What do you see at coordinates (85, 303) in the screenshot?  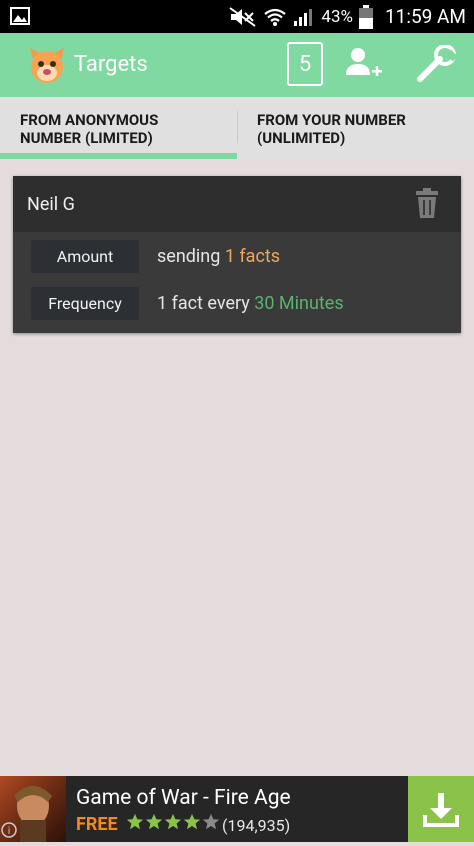 I see `frequency-button: Frequency` at bounding box center [85, 303].